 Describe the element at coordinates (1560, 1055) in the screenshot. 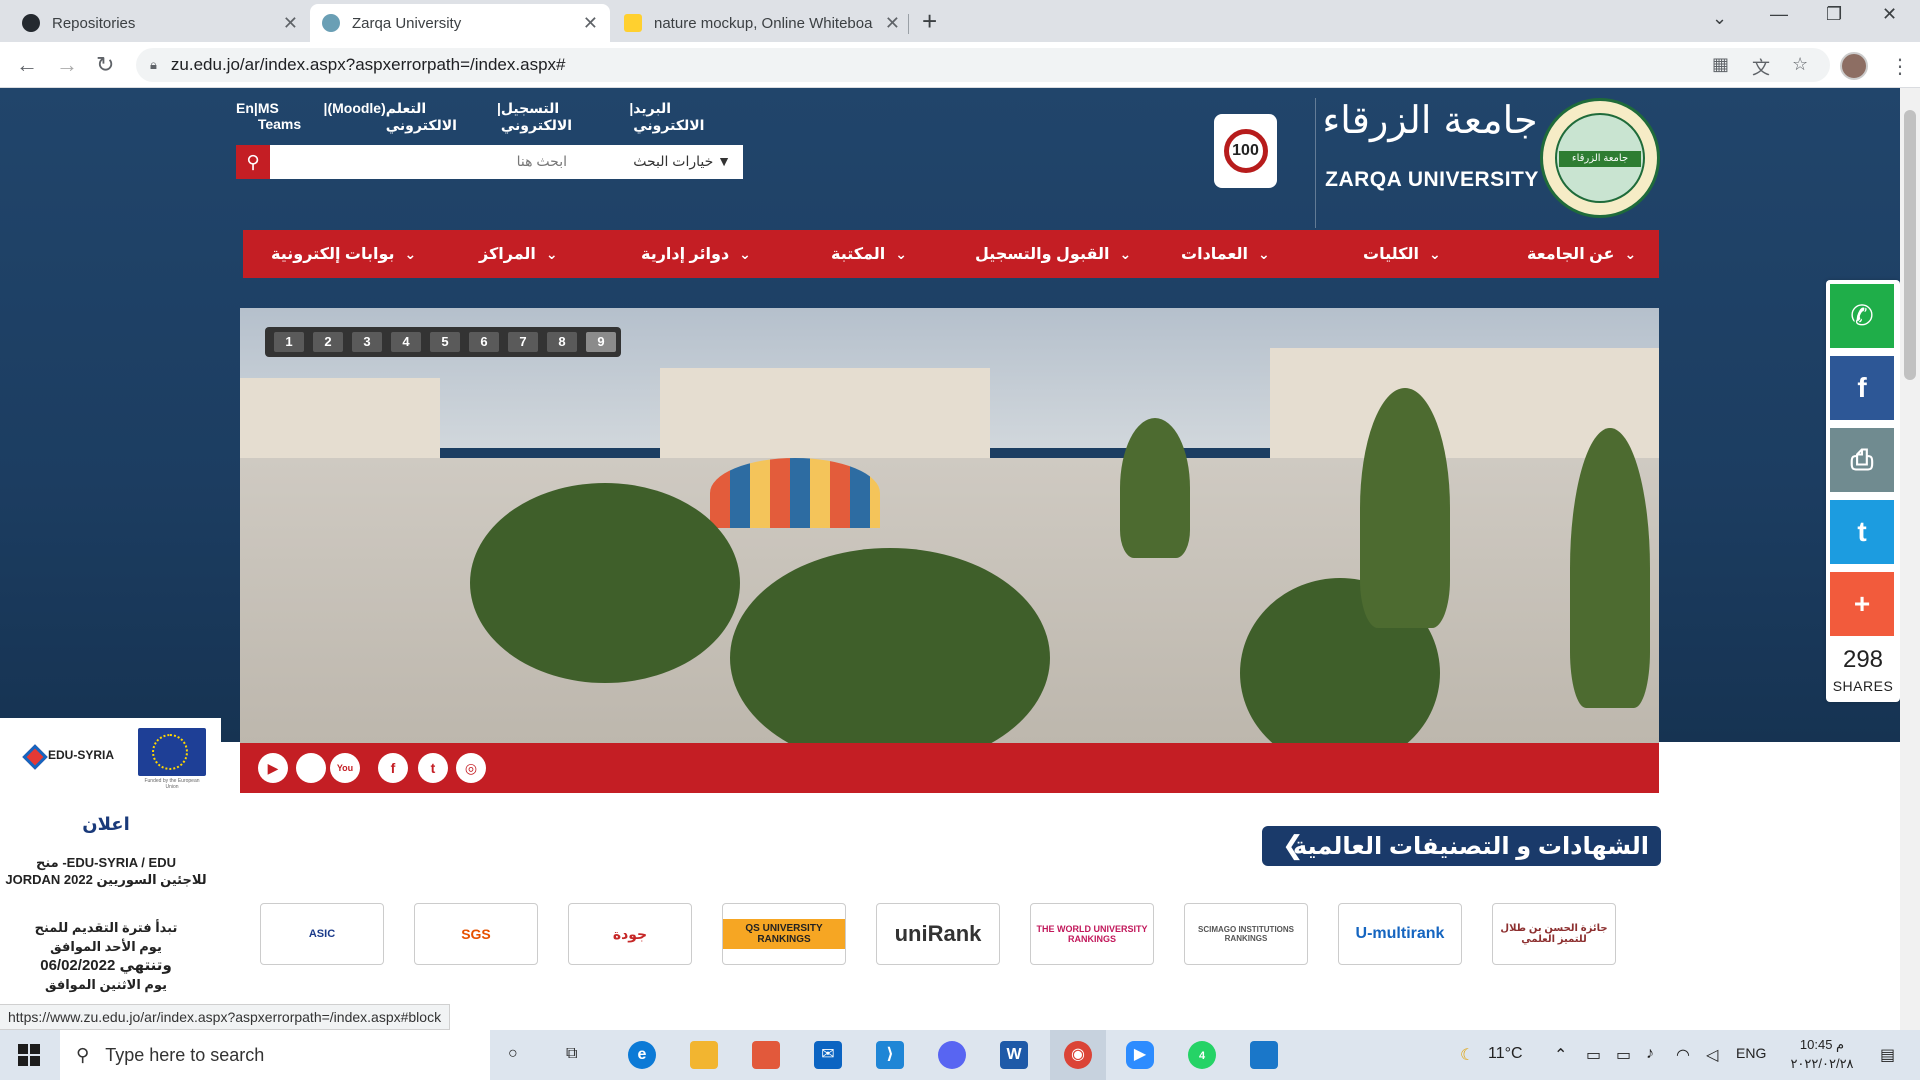

I see `tray-chevron-up-icon: ⌃` at that location.